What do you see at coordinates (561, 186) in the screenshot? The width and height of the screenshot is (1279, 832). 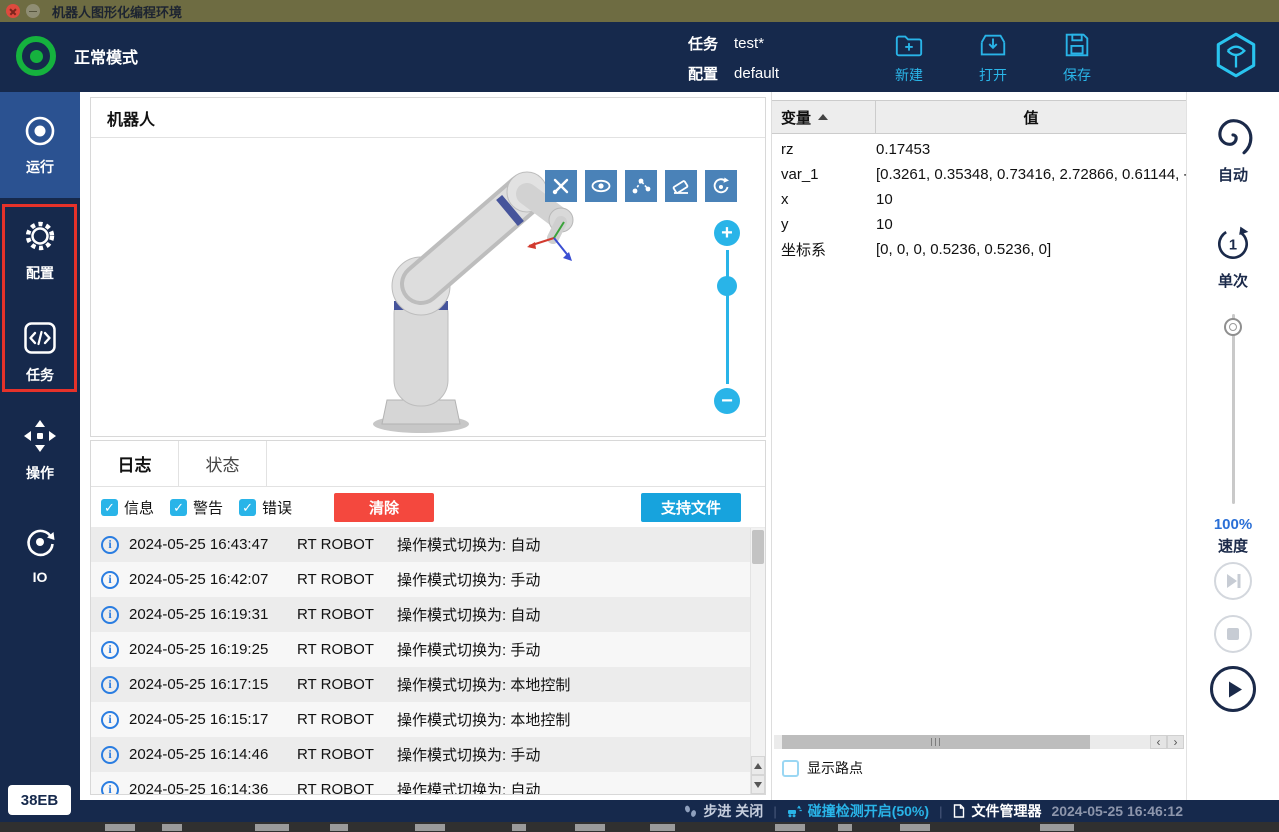 I see `tools-button` at bounding box center [561, 186].